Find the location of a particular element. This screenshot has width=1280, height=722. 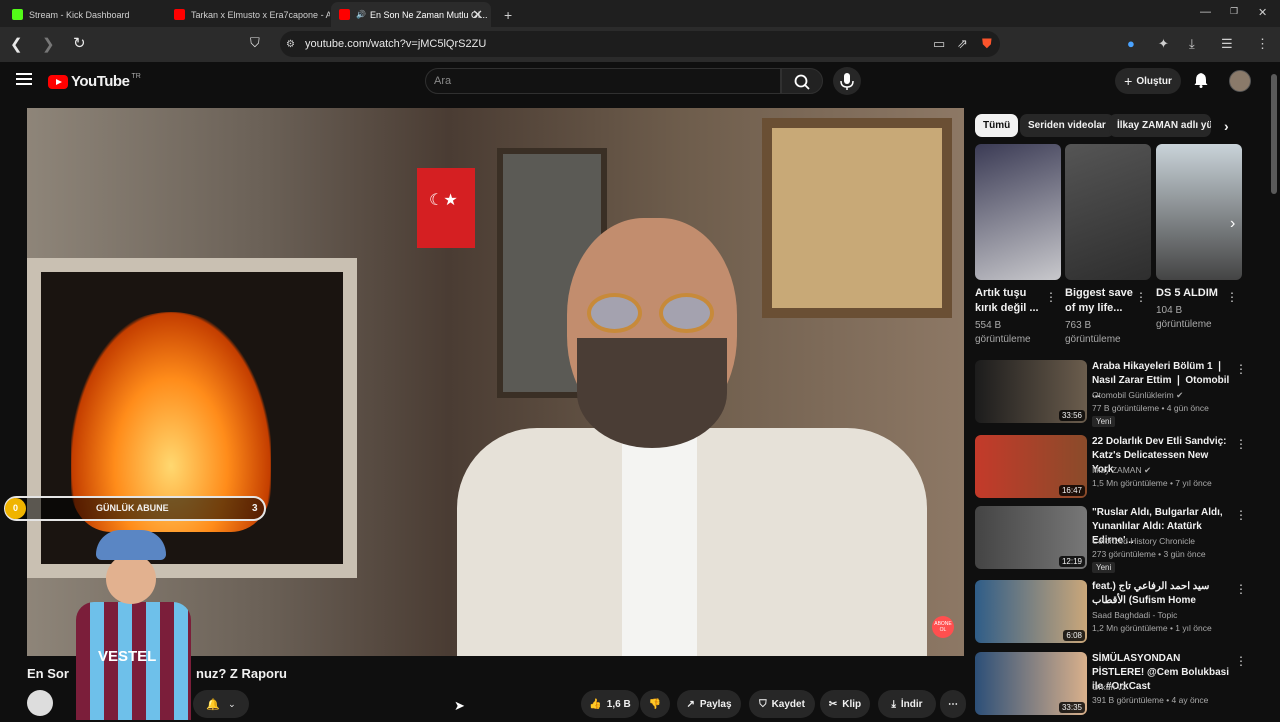

chip-uploader: İlkay ZAMAN adlı yük is located at coordinates (1160, 125).